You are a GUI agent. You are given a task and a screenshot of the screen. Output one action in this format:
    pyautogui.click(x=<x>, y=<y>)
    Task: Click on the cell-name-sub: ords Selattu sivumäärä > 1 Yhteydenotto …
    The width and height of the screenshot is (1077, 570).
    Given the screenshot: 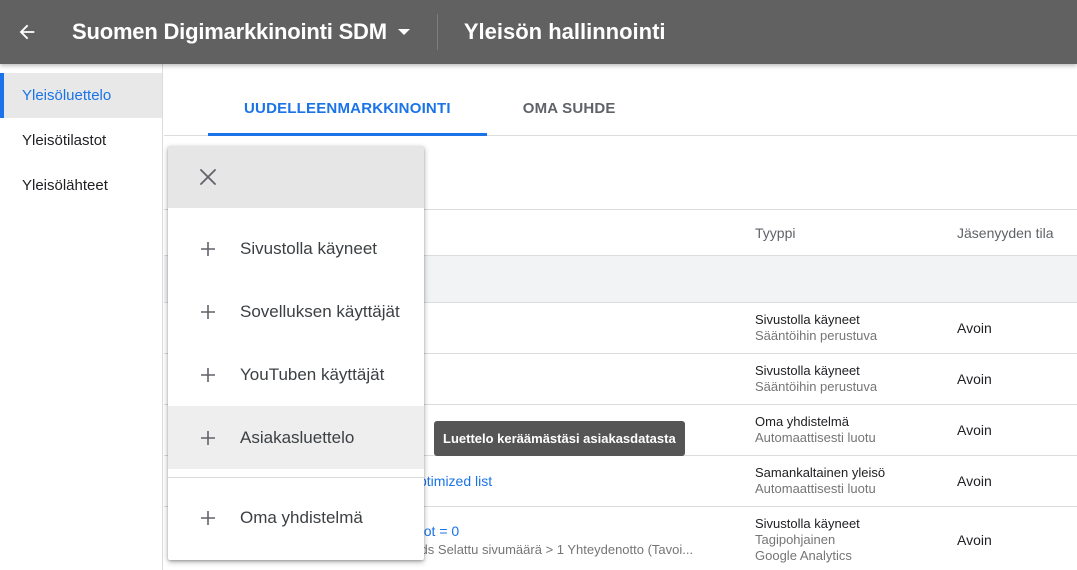 What is the action you would take?
    pyautogui.click(x=551, y=549)
    